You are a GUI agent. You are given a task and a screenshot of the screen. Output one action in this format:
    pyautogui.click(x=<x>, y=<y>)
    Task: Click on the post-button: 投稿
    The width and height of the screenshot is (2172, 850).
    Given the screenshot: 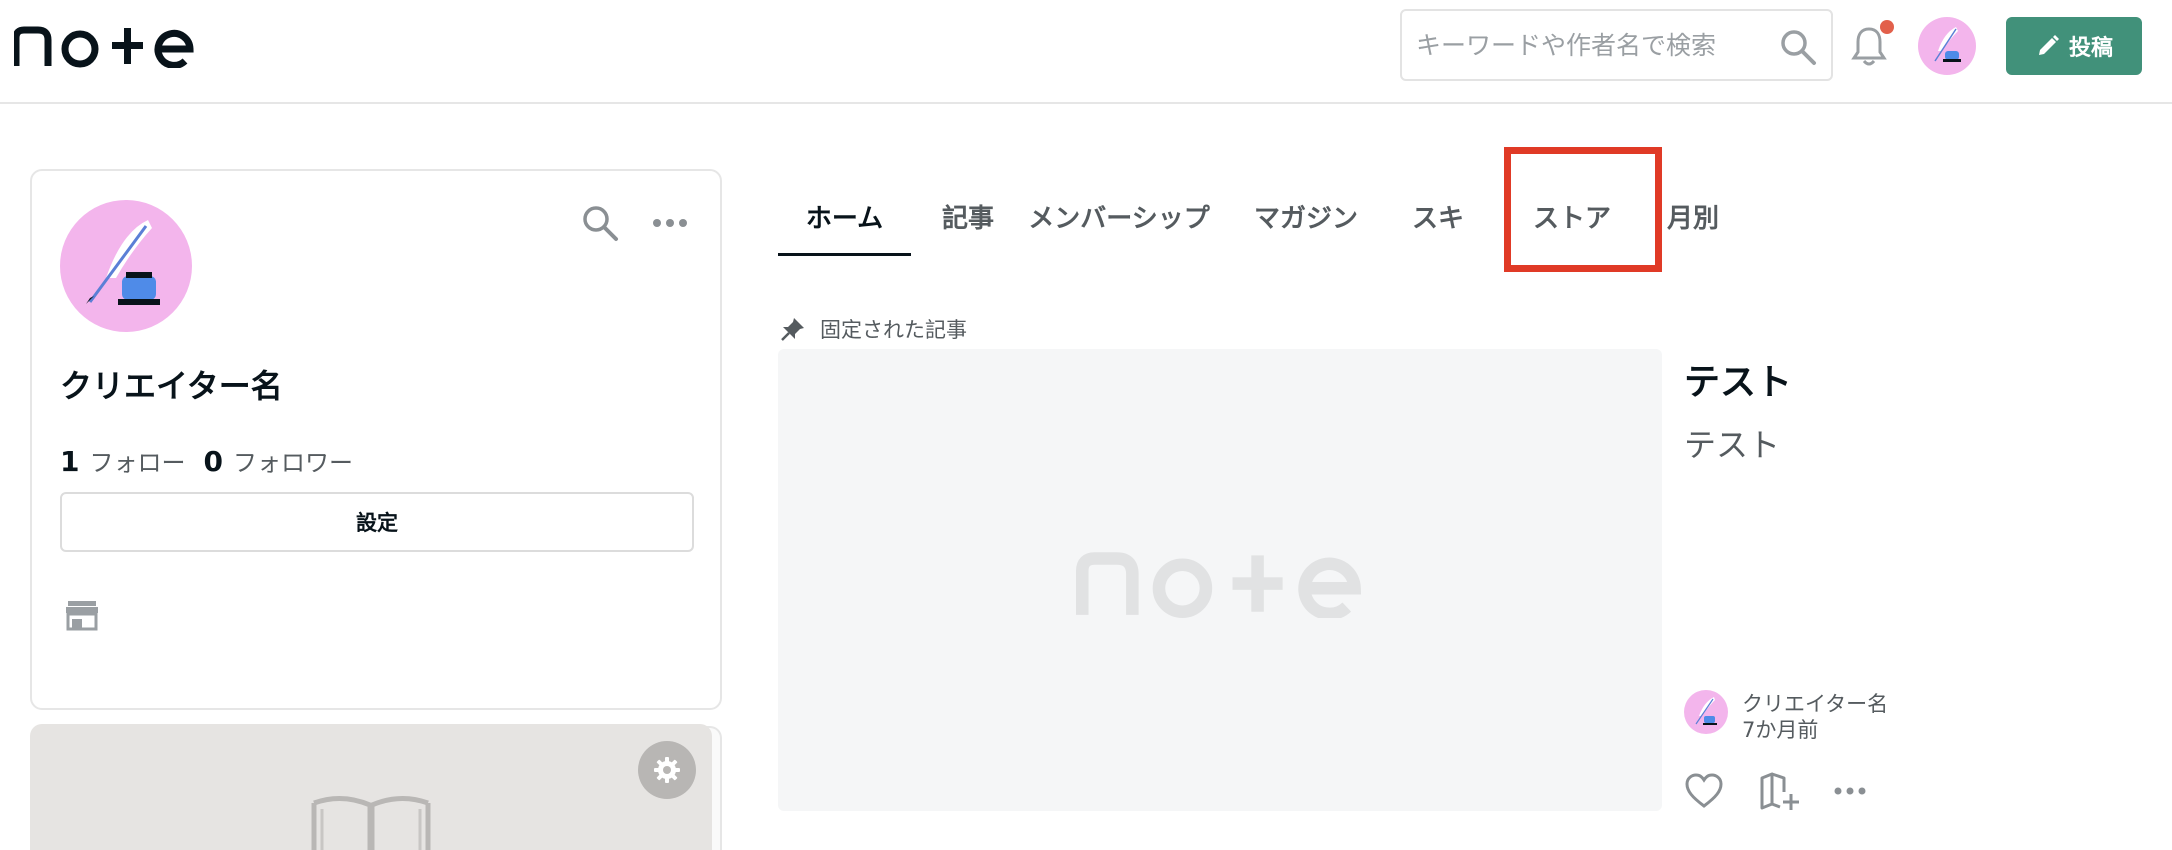 What is the action you would take?
    pyautogui.click(x=2074, y=46)
    